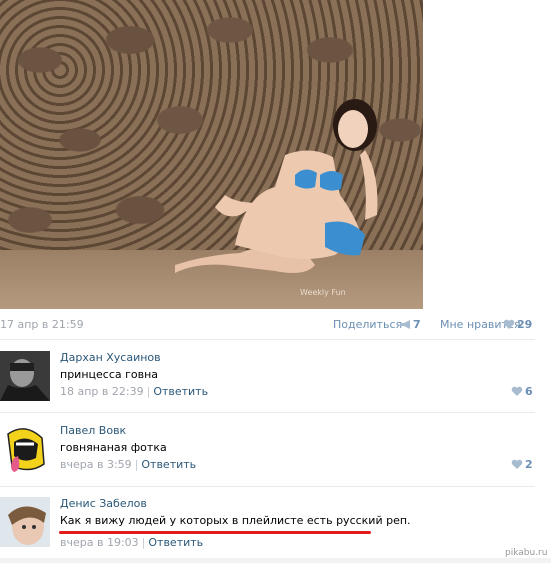 Image resolution: width=551 pixels, height=563 pixels. Describe the element at coordinates (99, 542) in the screenshot. I see `comment-date: вчера в 19:03` at that location.